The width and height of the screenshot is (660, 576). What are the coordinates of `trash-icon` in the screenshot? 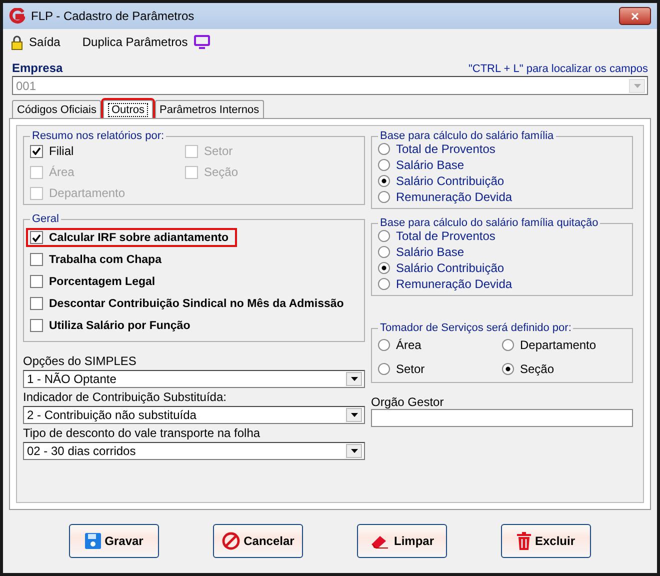 It's located at (523, 541).